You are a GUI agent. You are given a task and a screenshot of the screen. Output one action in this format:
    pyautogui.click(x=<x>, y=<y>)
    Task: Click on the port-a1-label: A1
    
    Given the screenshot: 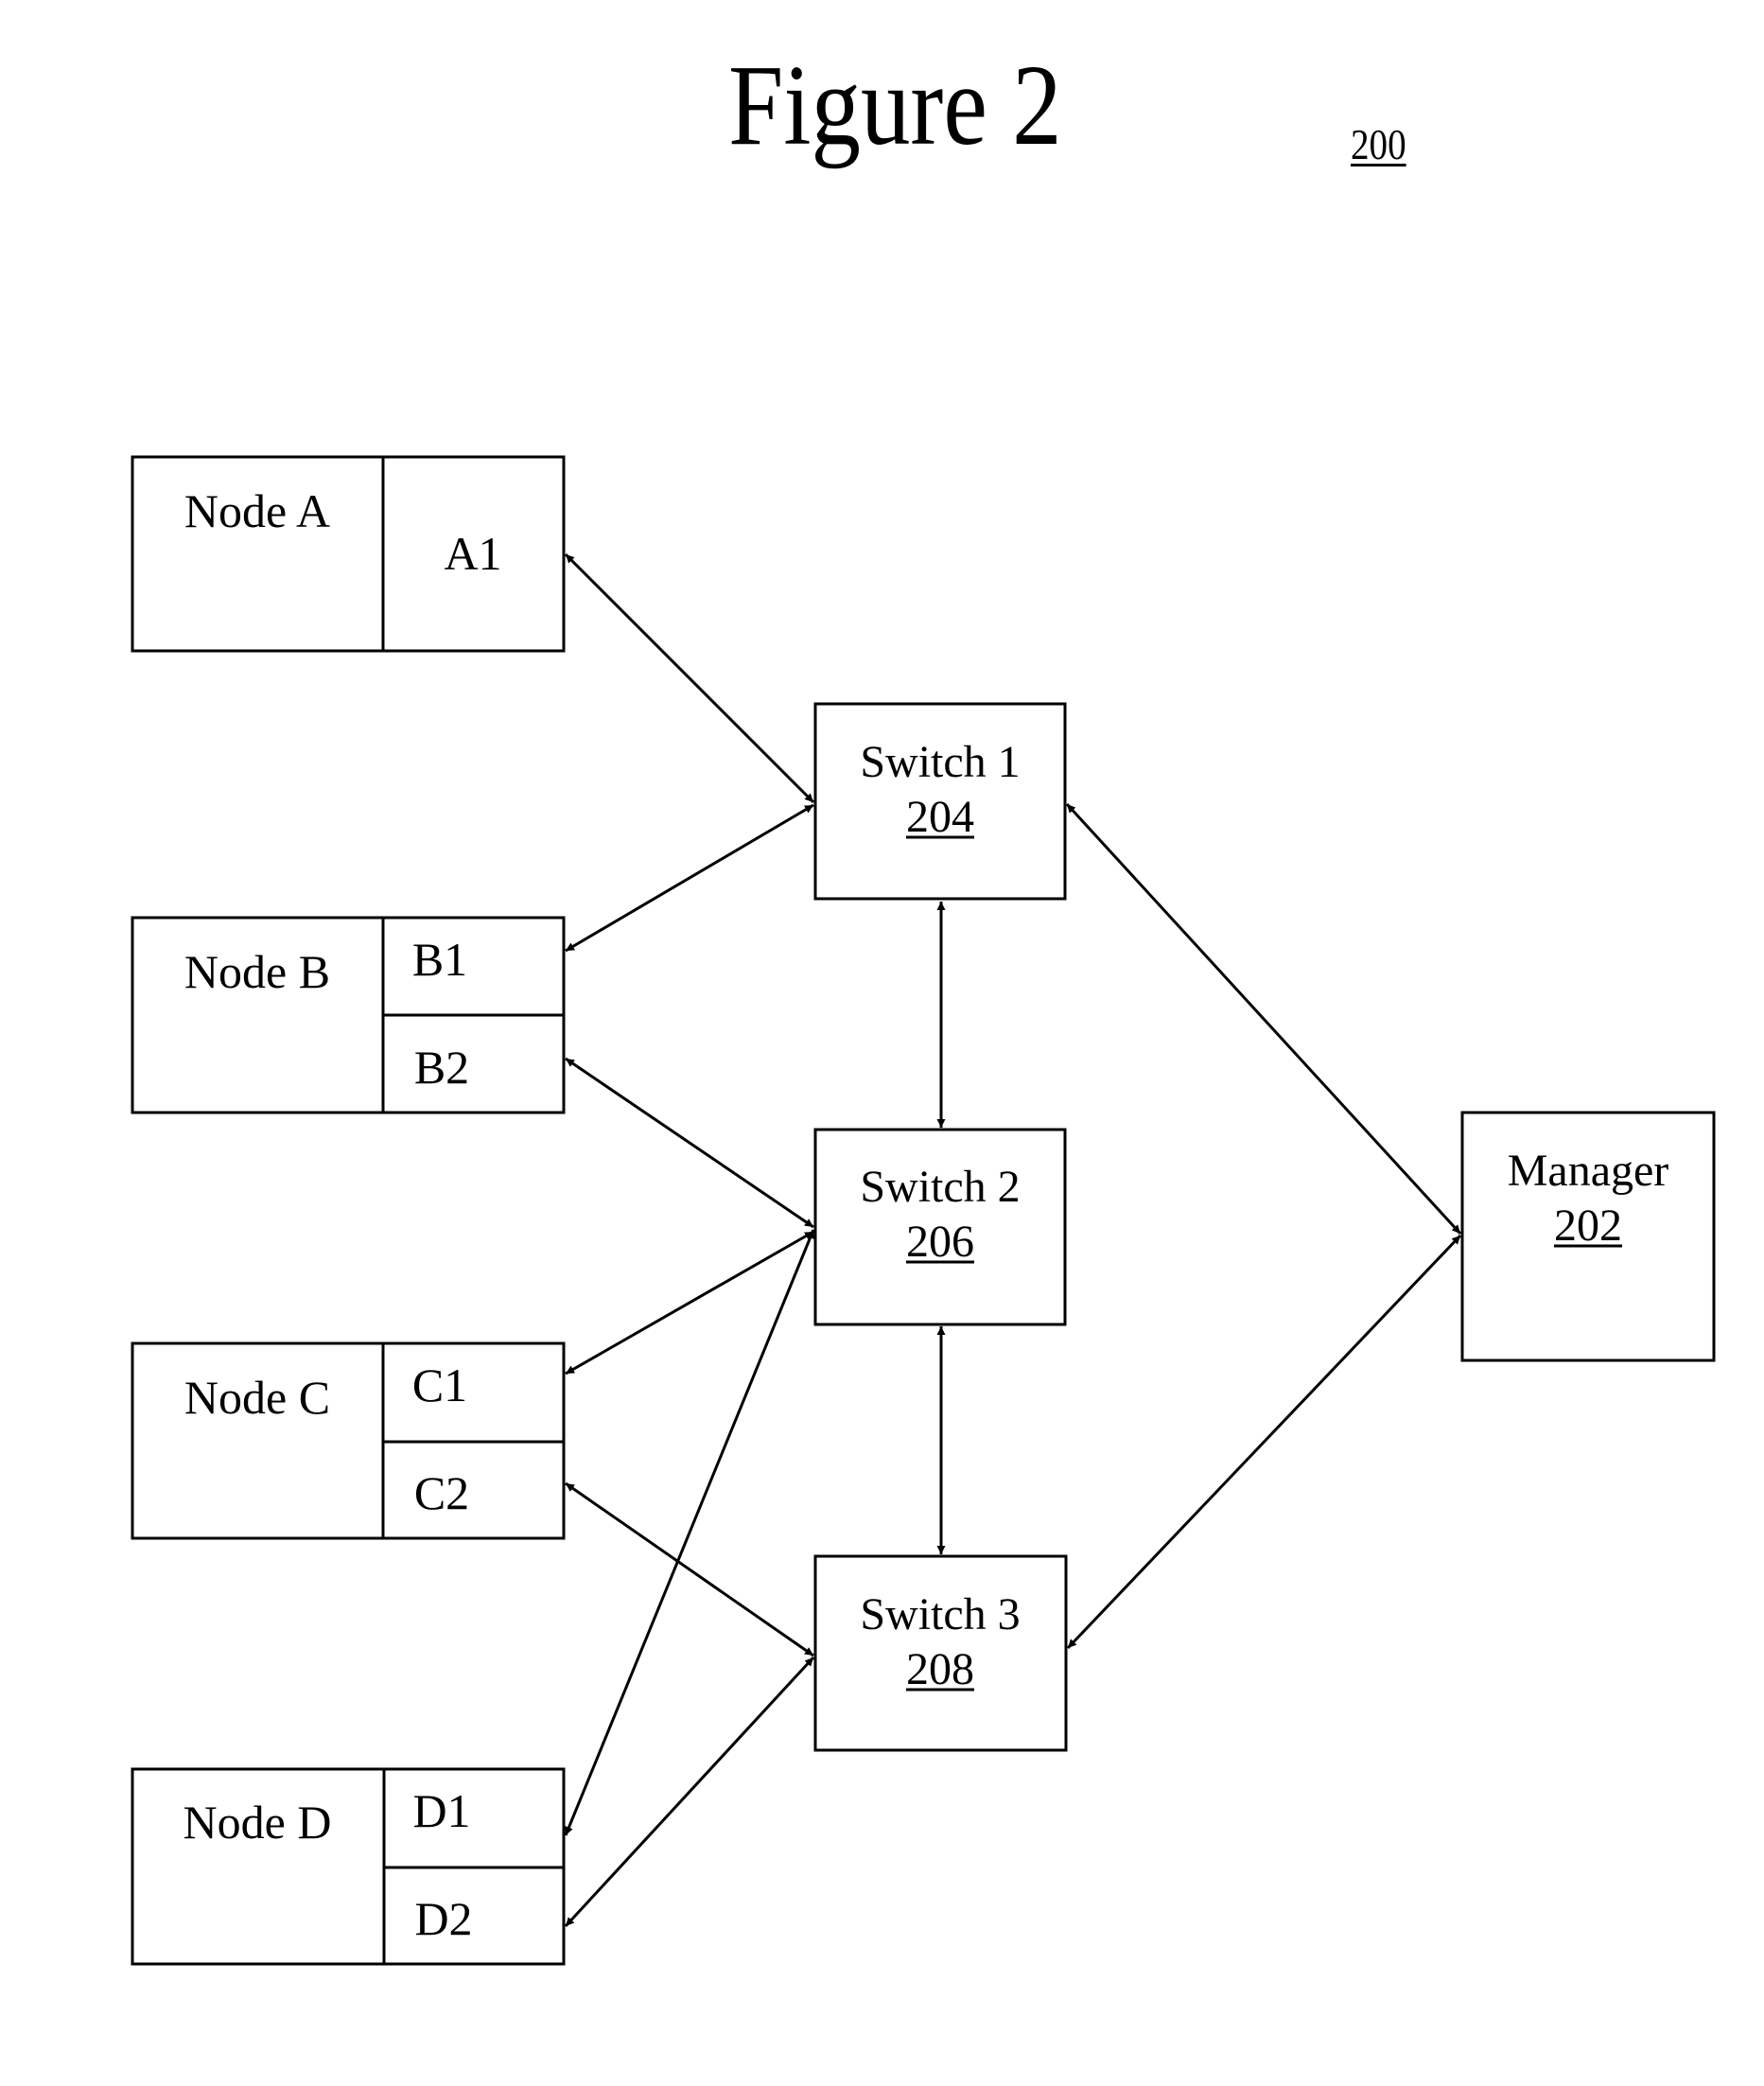 What is the action you would take?
    pyautogui.click(x=472, y=553)
    